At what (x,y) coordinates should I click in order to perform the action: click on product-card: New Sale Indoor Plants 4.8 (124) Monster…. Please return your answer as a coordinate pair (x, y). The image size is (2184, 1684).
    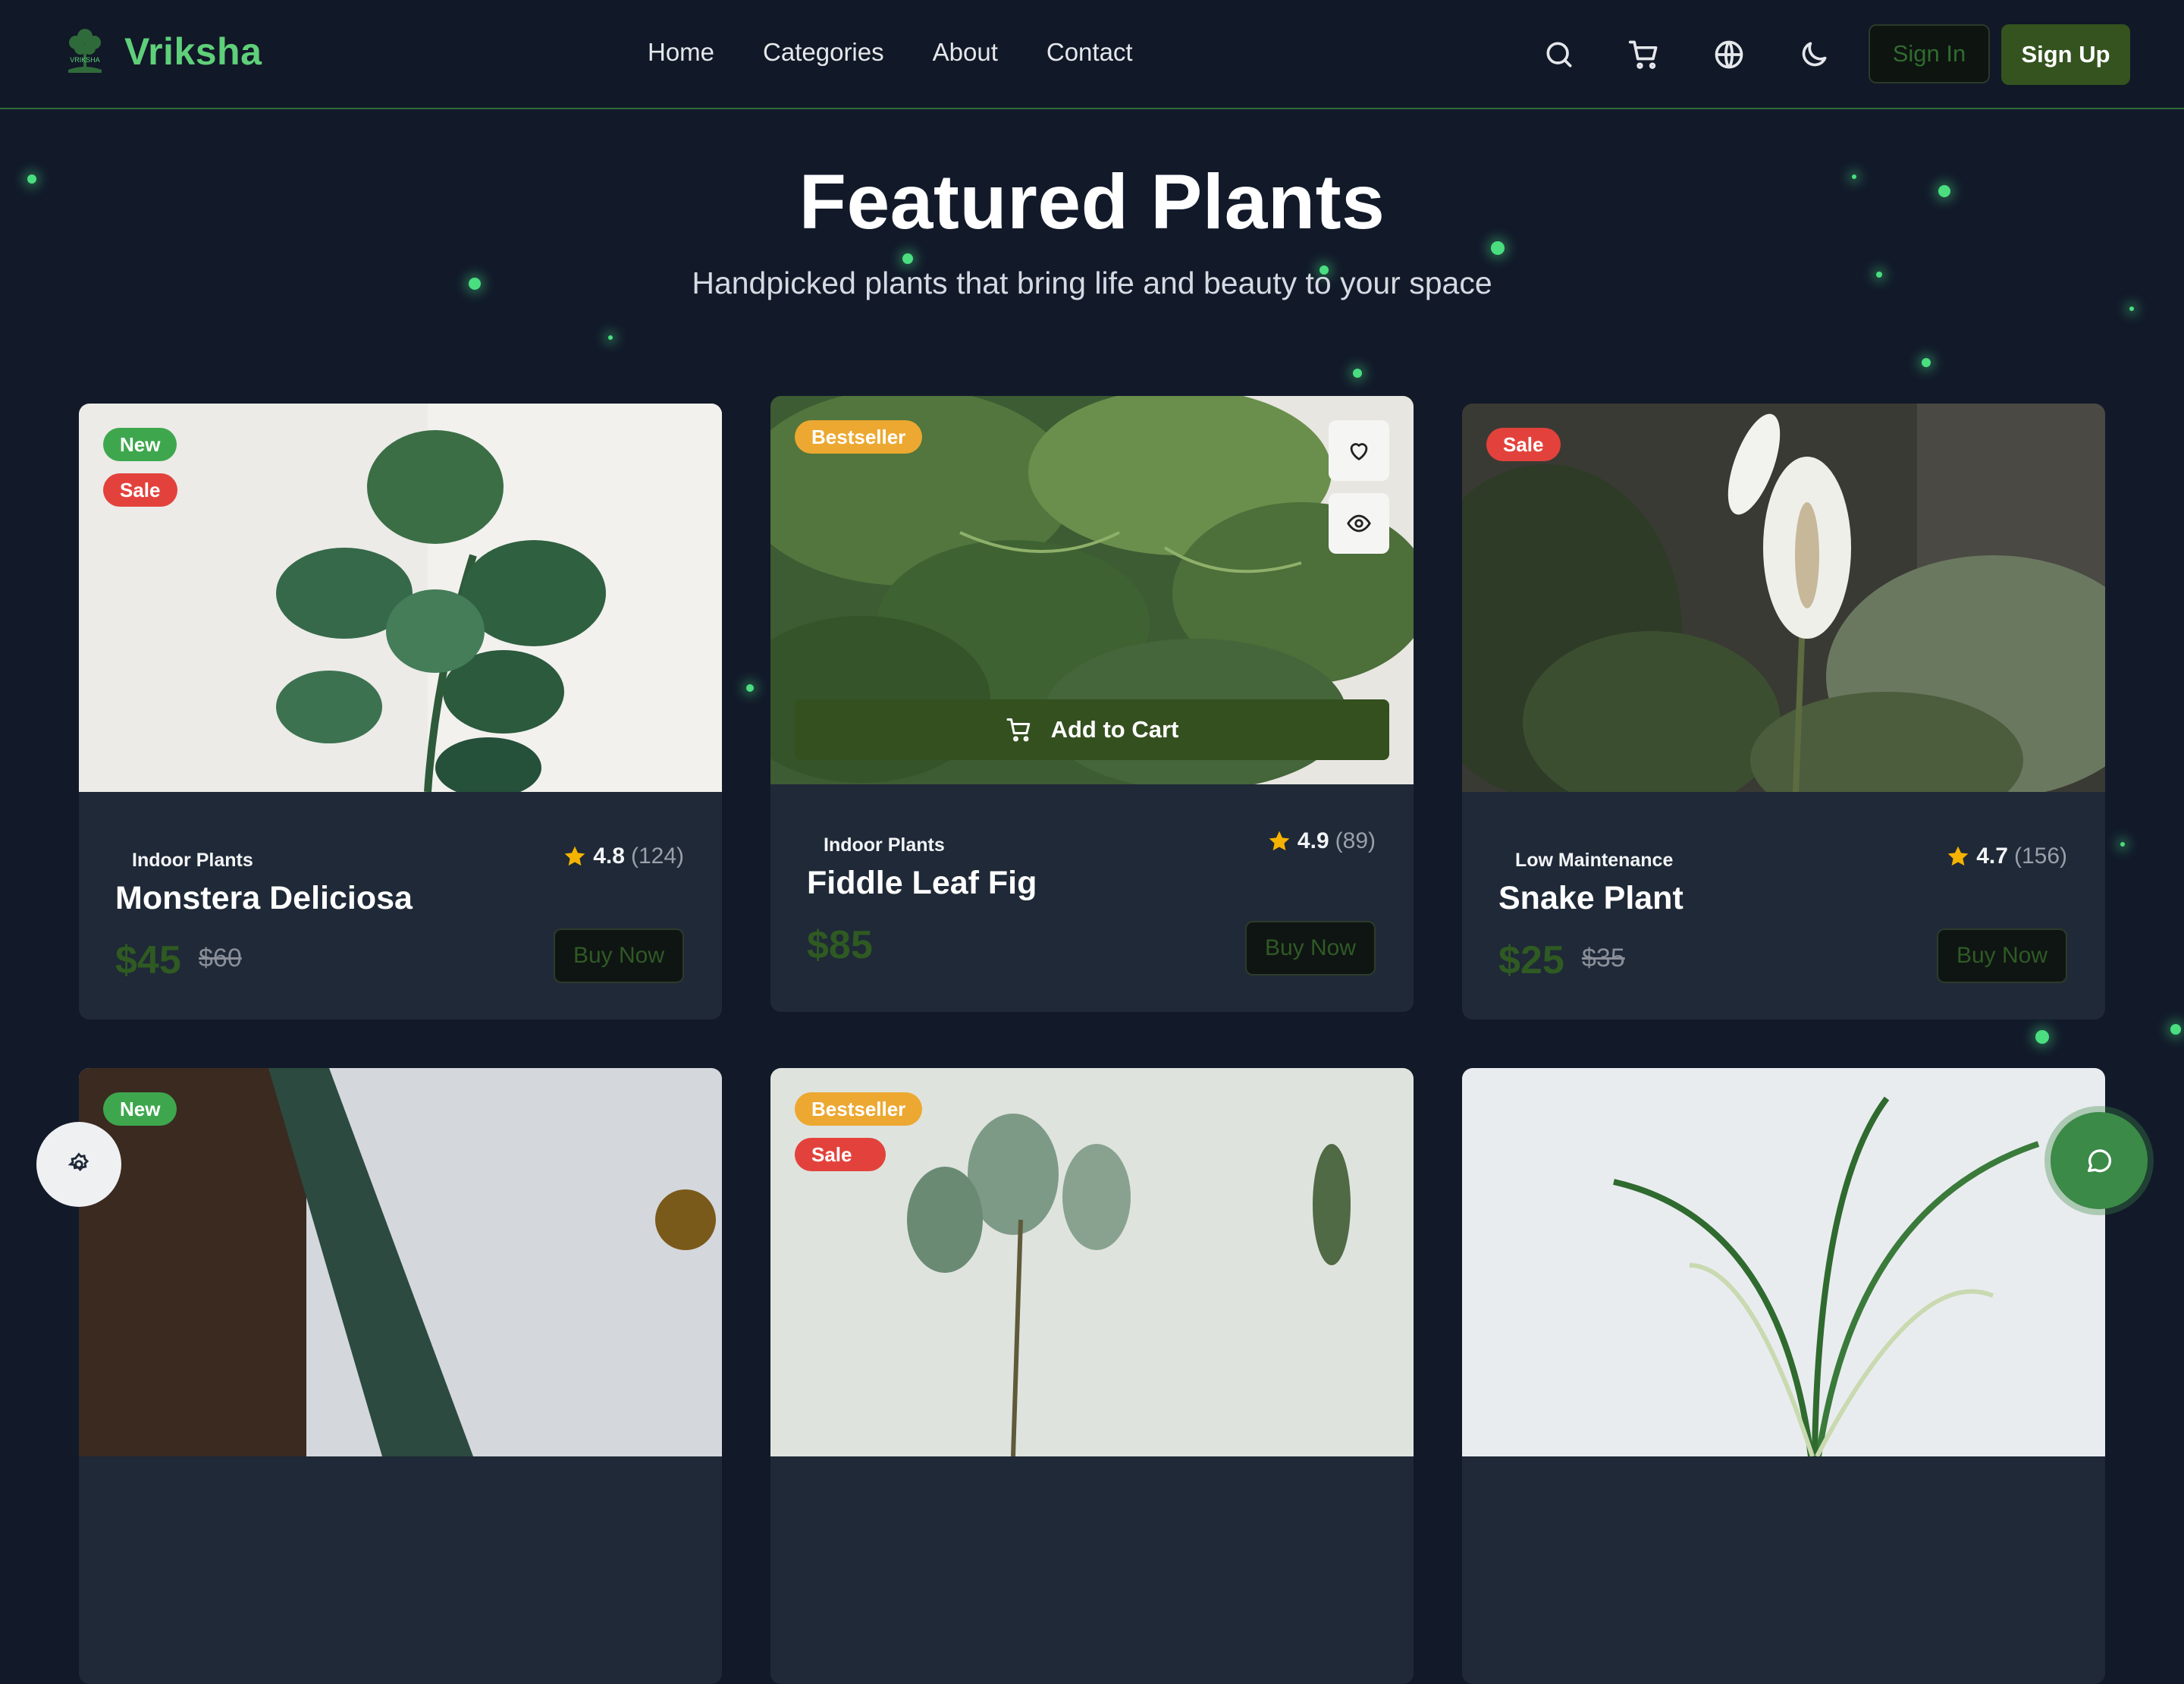
    Looking at the image, I should click on (400, 712).